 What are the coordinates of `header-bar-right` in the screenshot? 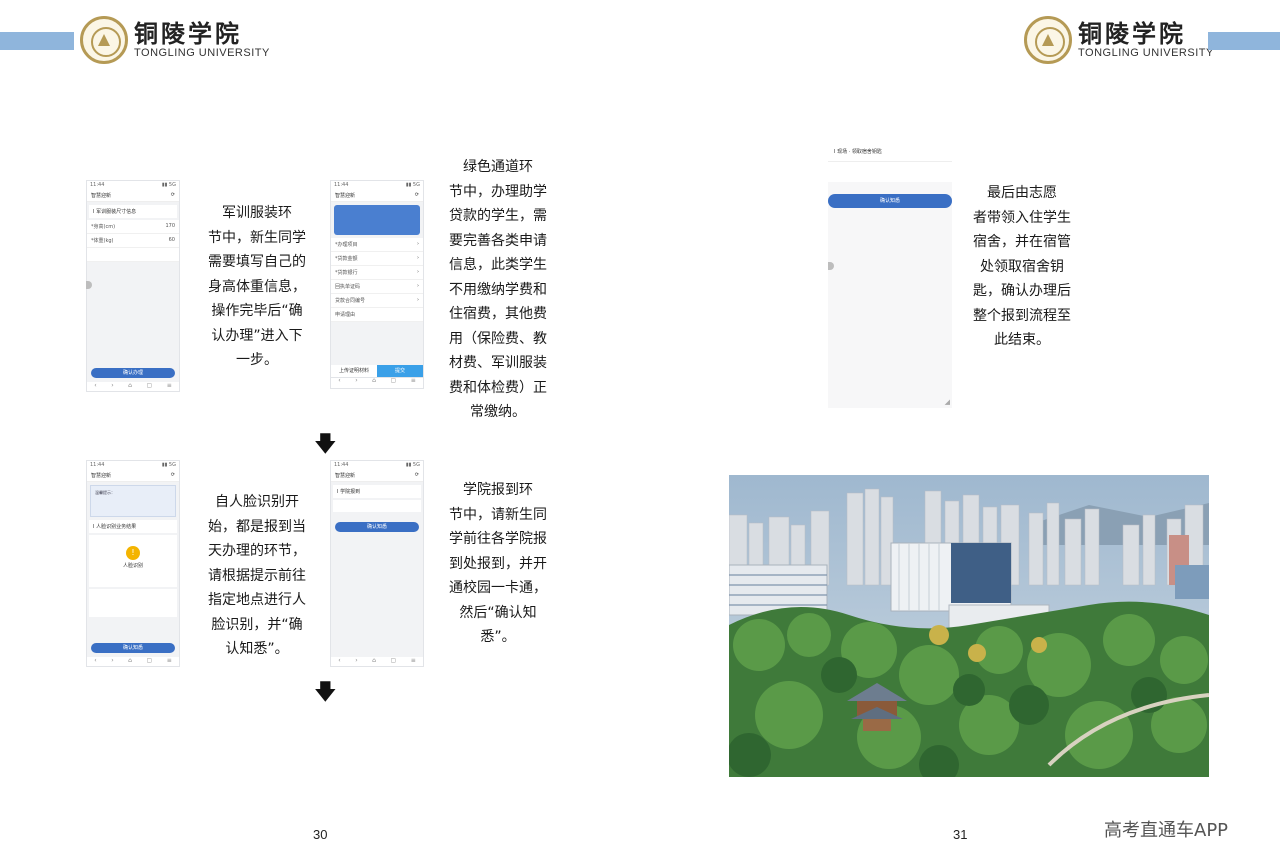 It's located at (1244, 41).